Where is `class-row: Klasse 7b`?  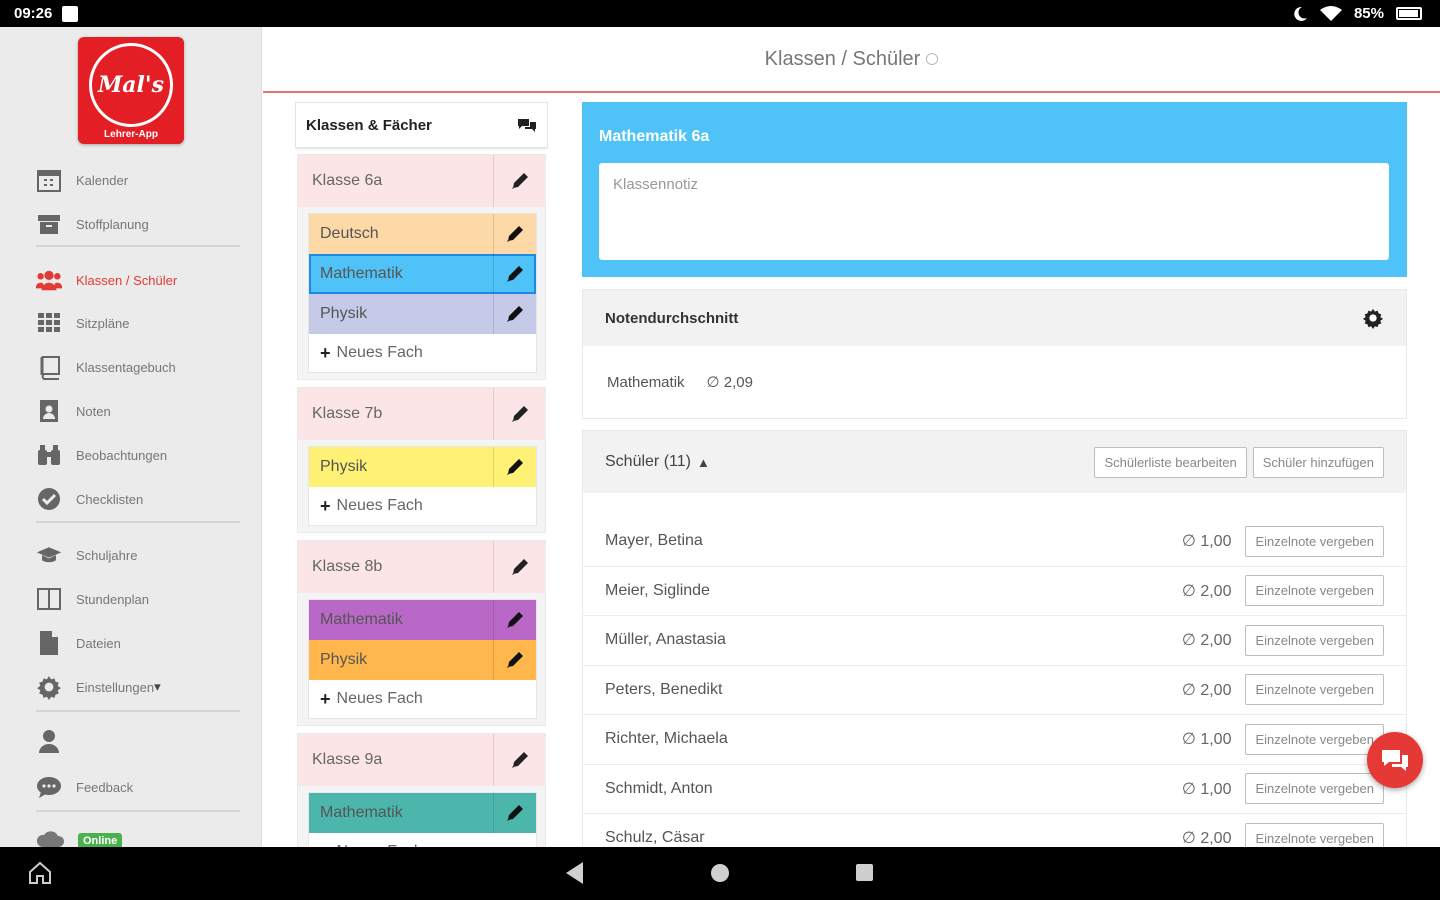 class-row: Klasse 7b is located at coordinates (421, 414).